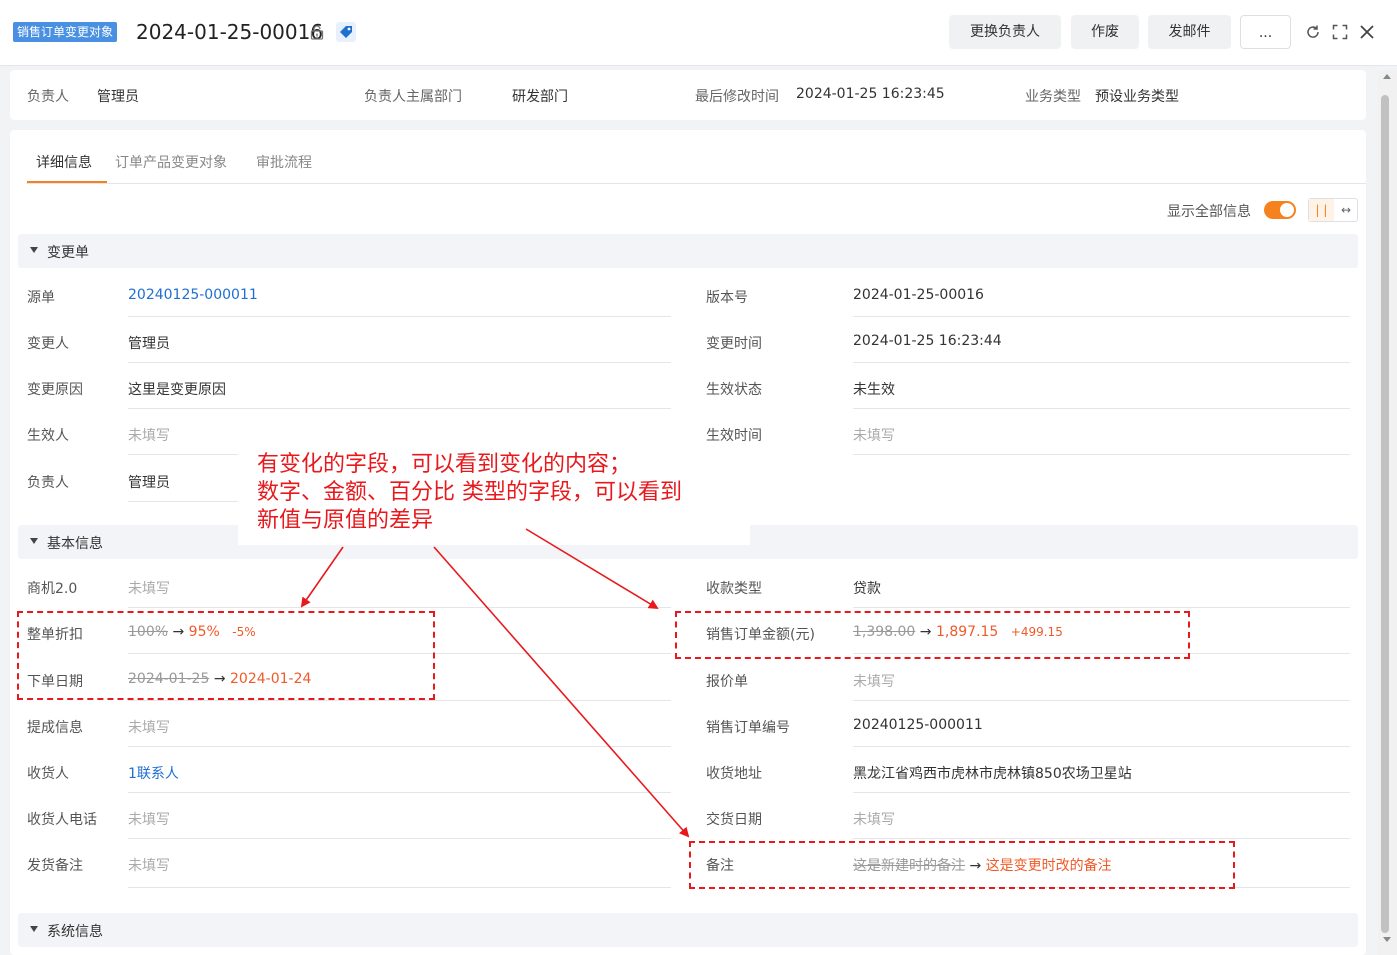  What do you see at coordinates (874, 390) in the screenshot?
I see `field-value: 未生效` at bounding box center [874, 390].